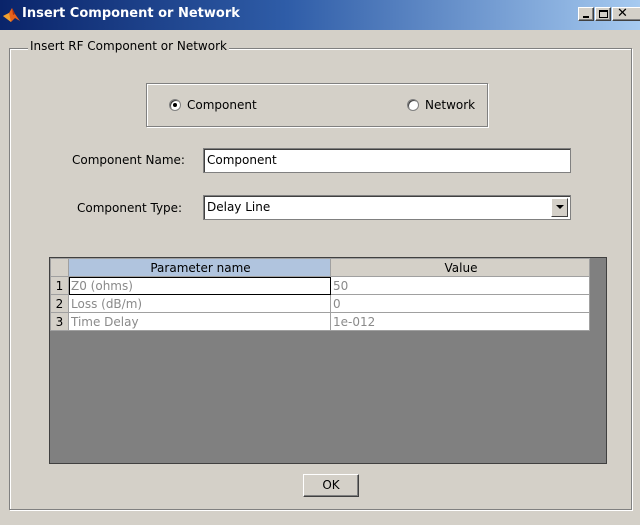 The height and width of the screenshot is (525, 640). What do you see at coordinates (320, 15) in the screenshot?
I see `title-bar: Insert Component or Network ✕` at bounding box center [320, 15].